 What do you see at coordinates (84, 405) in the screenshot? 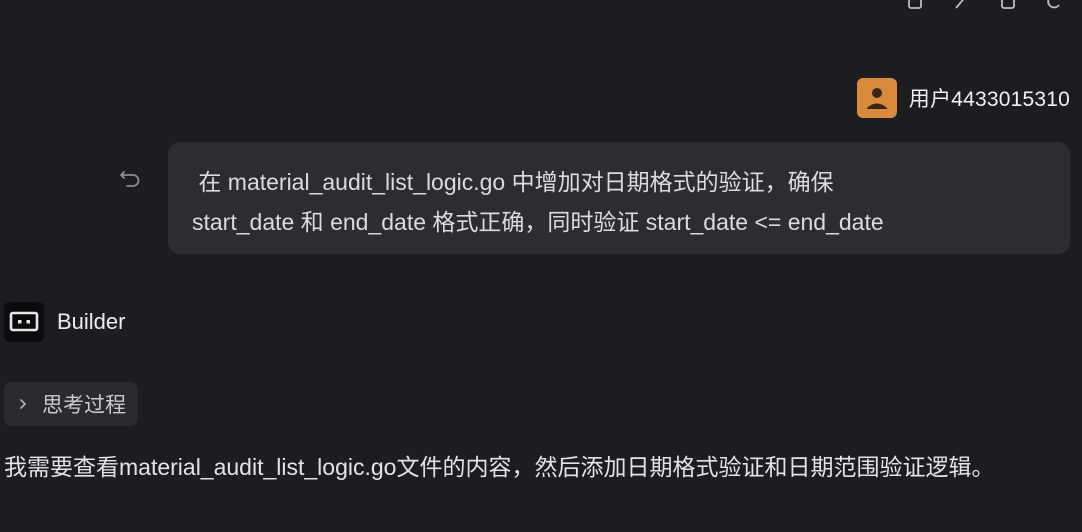
I see `thinking-process-label: 思考过程` at bounding box center [84, 405].